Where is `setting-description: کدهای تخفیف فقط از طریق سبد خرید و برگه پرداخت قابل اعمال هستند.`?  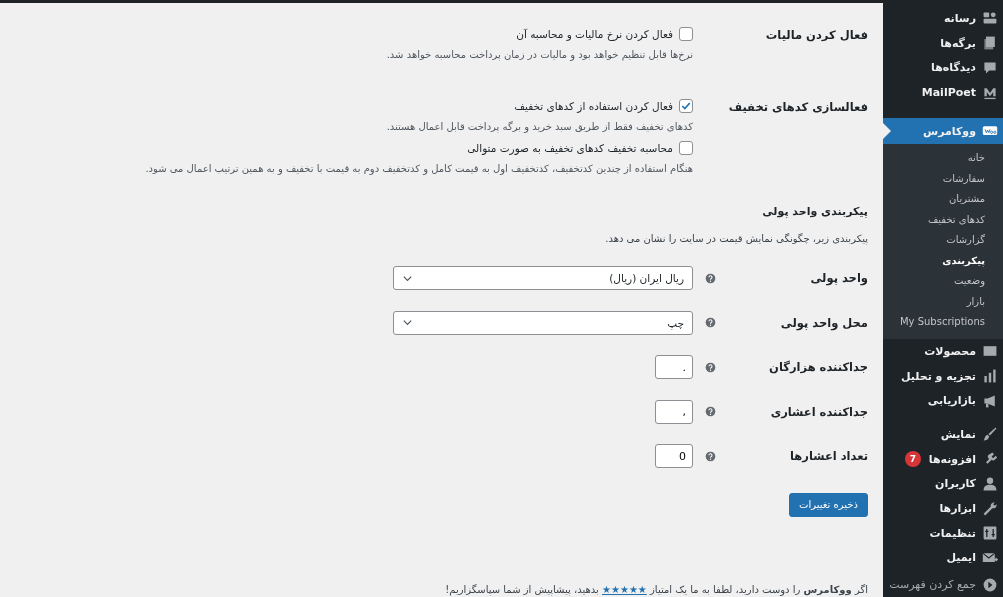
setting-description: کدهای تخفیف فقط از طریق سبد خرید و برگه پرداخت قابل اعمال هستند. is located at coordinates (539, 126).